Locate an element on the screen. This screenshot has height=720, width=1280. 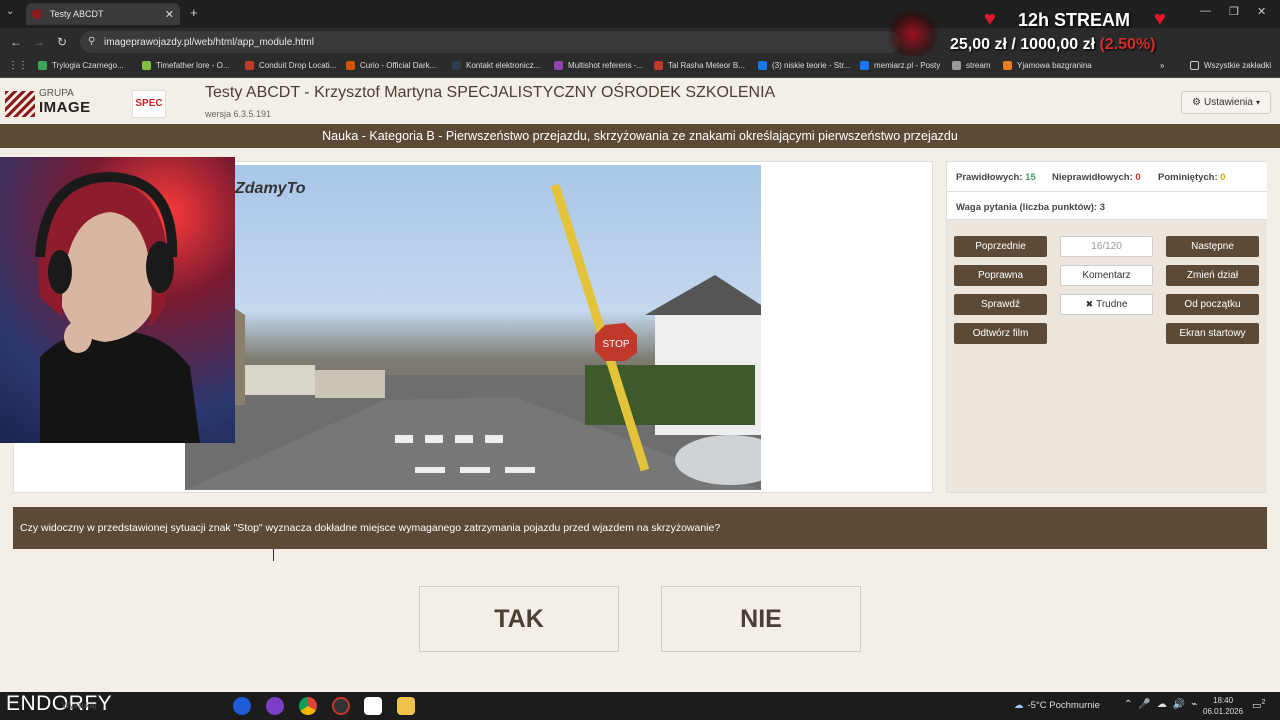
settings-dropdown: ⚙ Ustawienia ▾ is located at coordinates (1226, 102).